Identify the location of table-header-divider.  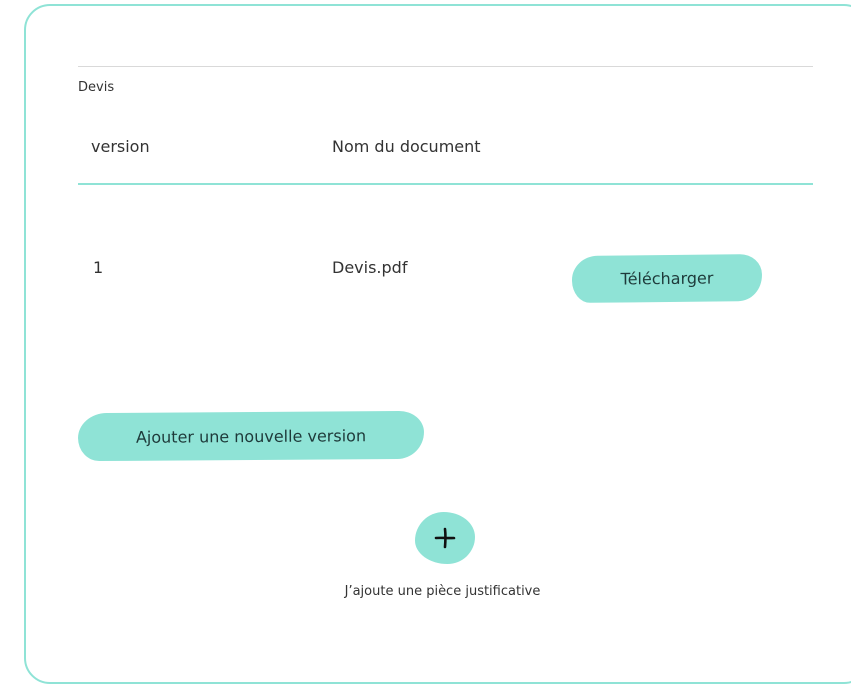
(445, 184).